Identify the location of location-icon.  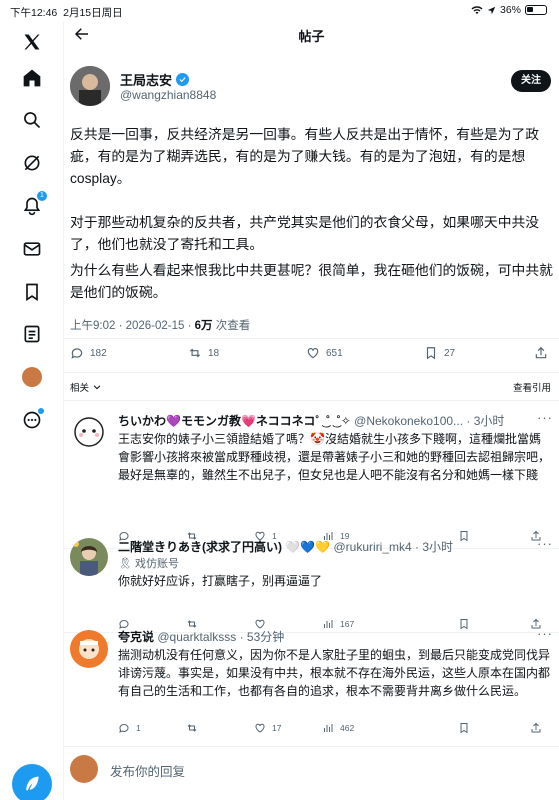
(491, 10).